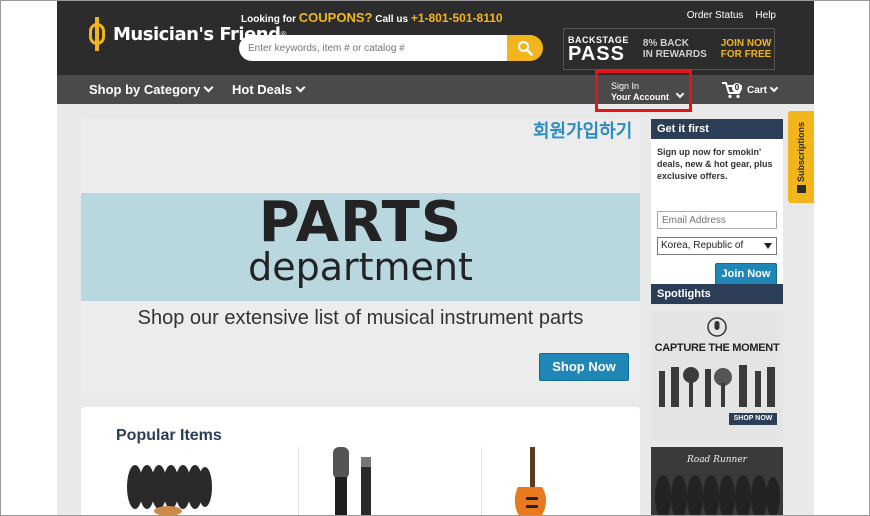  I want to click on pass-rewards: 8% BACK IN REWARDS, so click(675, 49).